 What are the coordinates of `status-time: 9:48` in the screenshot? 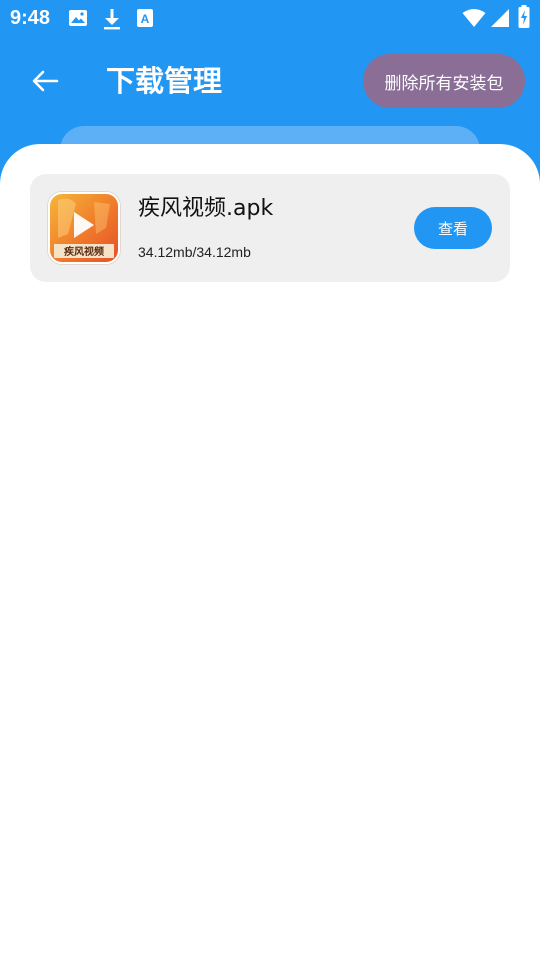 It's located at (30, 18).